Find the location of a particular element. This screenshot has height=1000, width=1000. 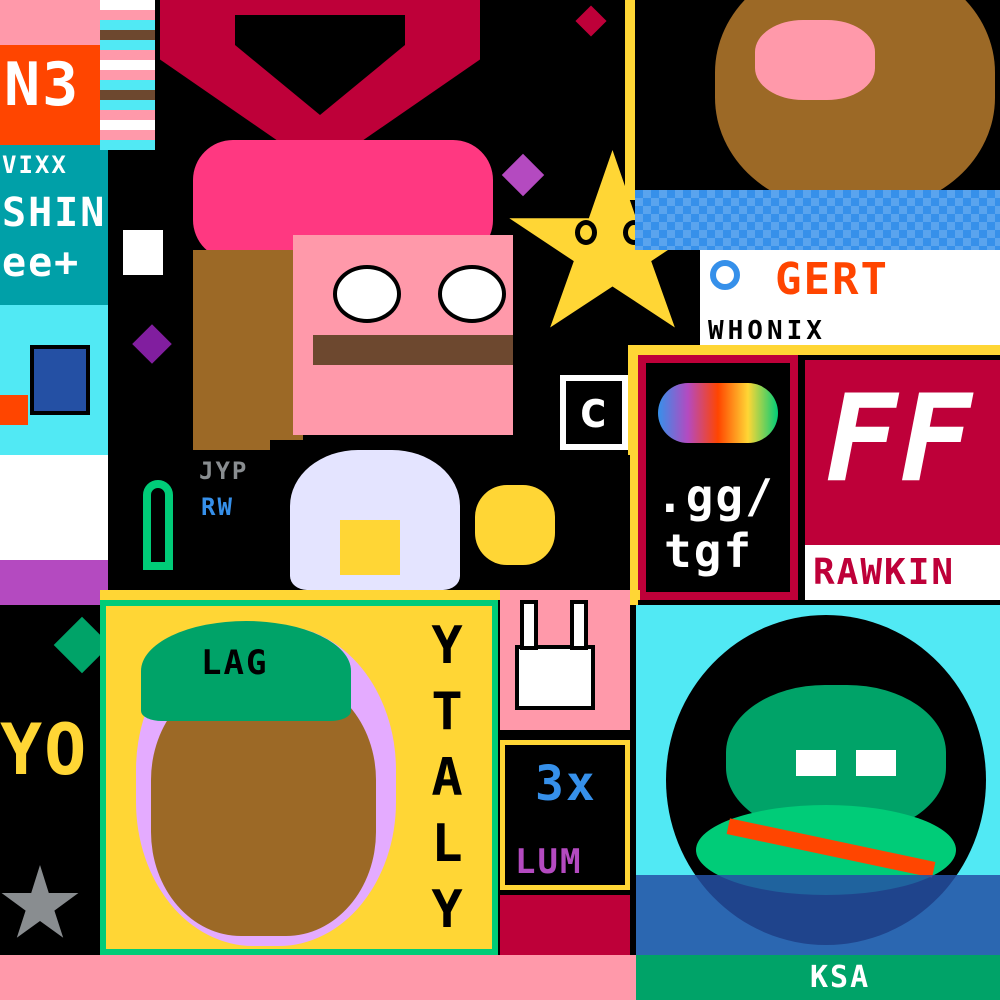

left-eye is located at coordinates (367, 294).